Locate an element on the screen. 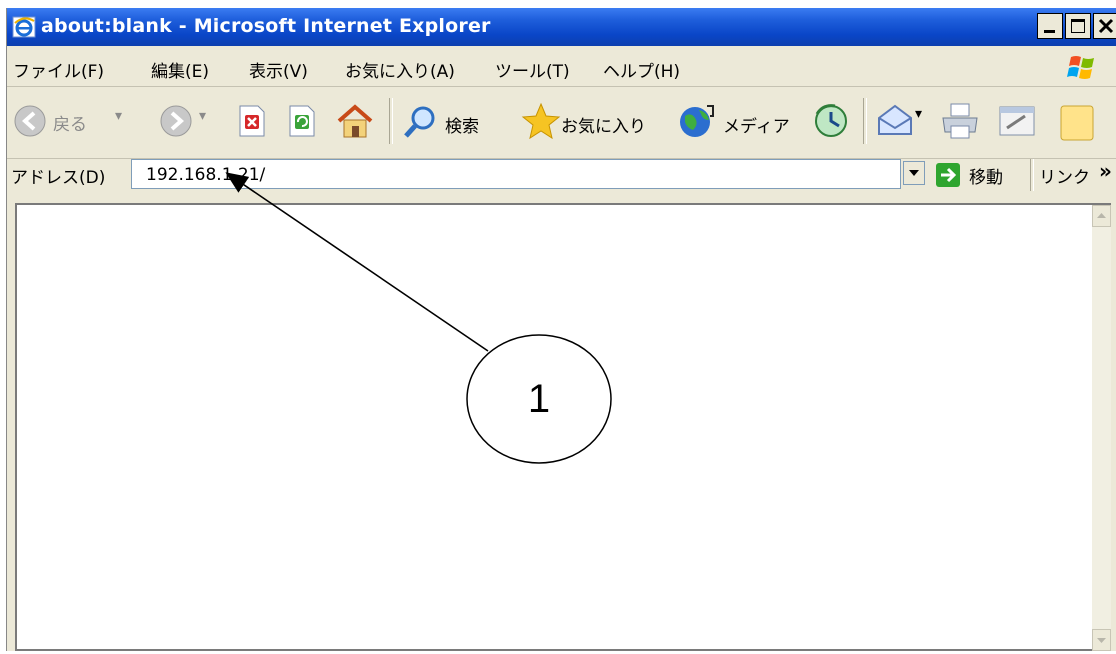 The width and height of the screenshot is (1116, 654). media-label: メディア is located at coordinates (756, 127).